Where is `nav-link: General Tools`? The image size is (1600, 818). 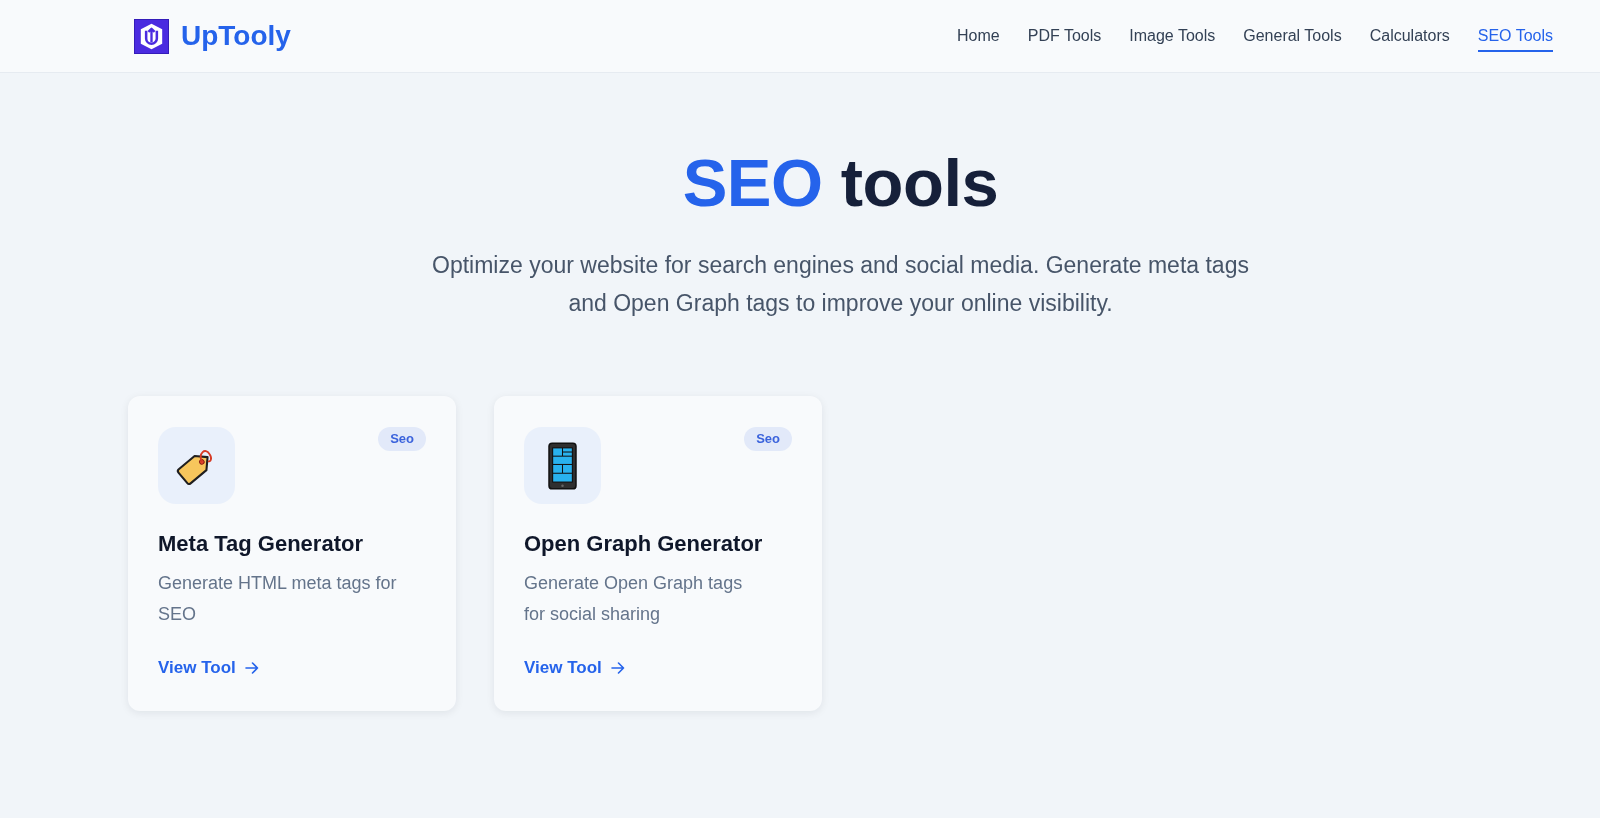 nav-link: General Tools is located at coordinates (1292, 39).